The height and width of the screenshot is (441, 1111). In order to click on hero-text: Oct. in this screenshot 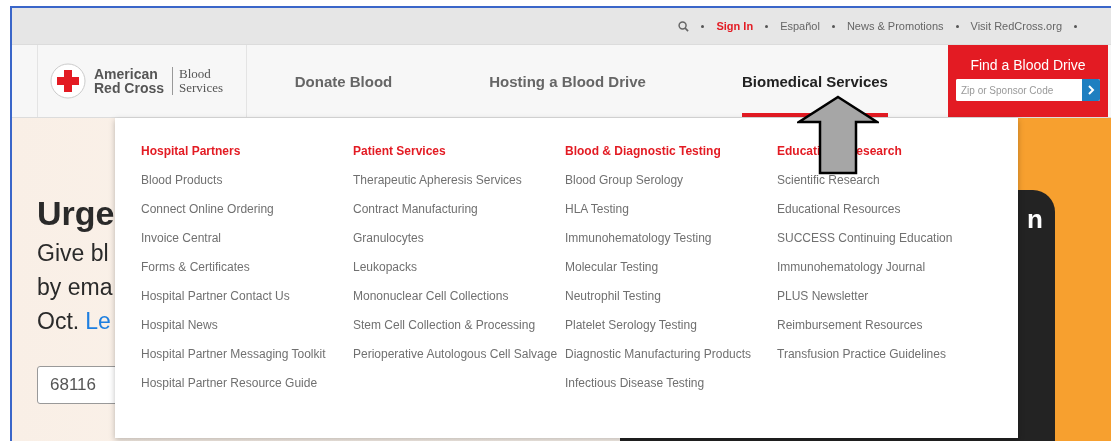, I will do `click(58, 321)`.